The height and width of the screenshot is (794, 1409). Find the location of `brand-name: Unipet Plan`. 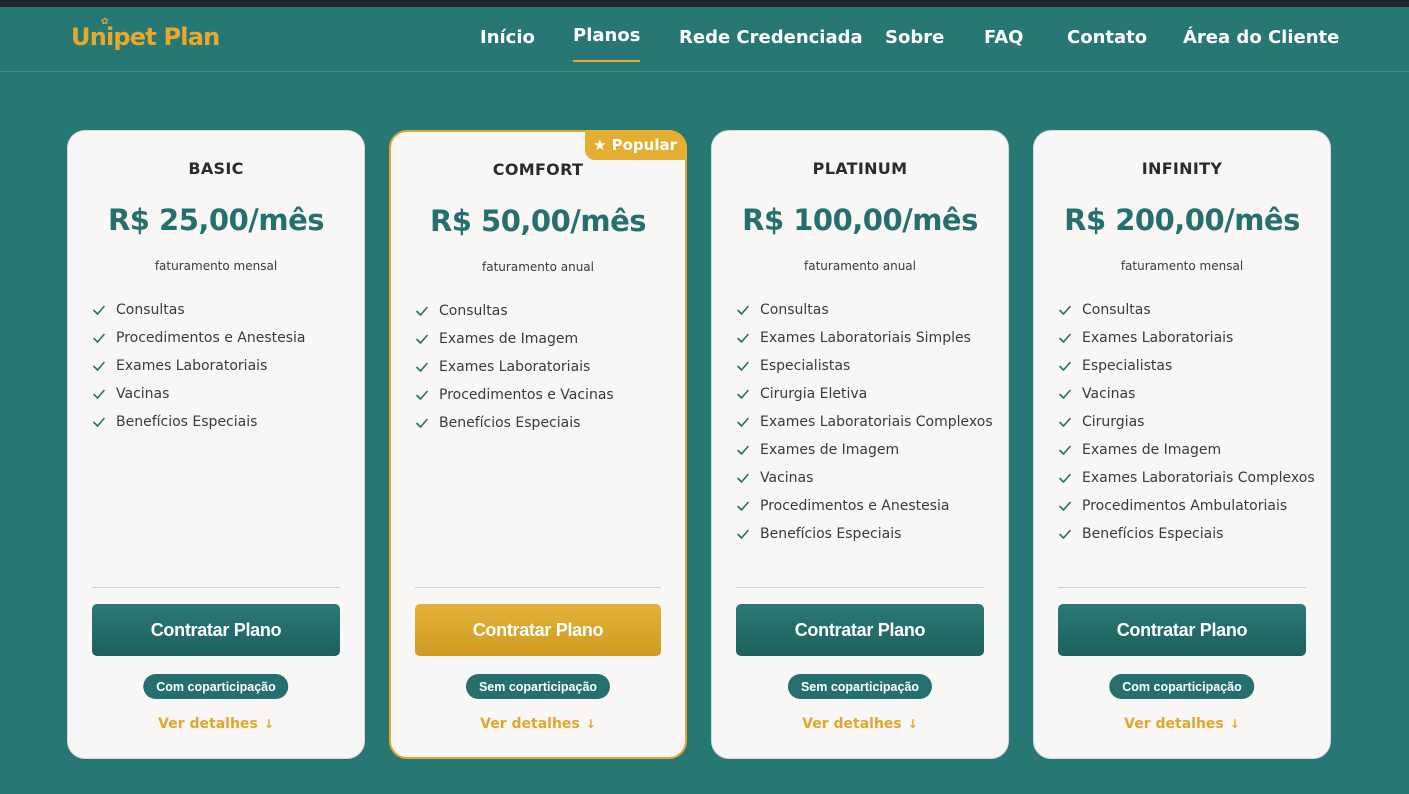

brand-name: Unipet Plan is located at coordinates (145, 37).